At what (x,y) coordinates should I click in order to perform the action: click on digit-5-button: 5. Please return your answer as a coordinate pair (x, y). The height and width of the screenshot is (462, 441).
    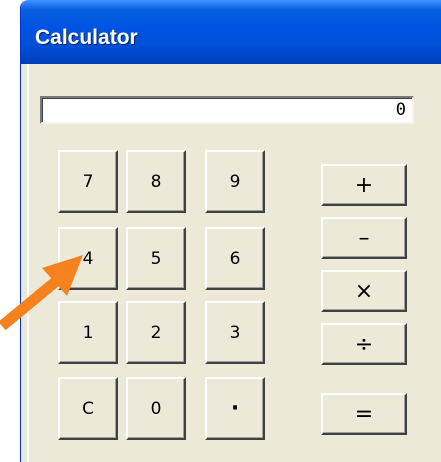
    Looking at the image, I should click on (156, 258).